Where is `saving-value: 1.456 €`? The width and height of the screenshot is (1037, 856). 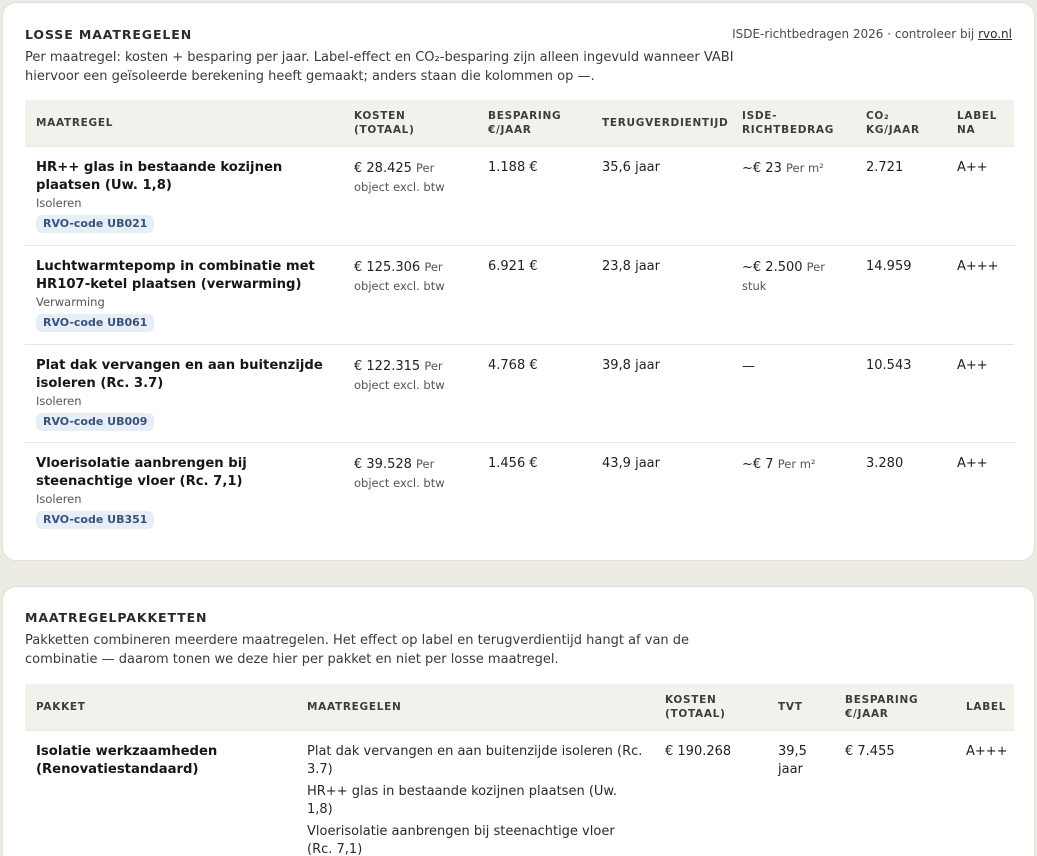 saving-value: 1.456 € is located at coordinates (534, 490).